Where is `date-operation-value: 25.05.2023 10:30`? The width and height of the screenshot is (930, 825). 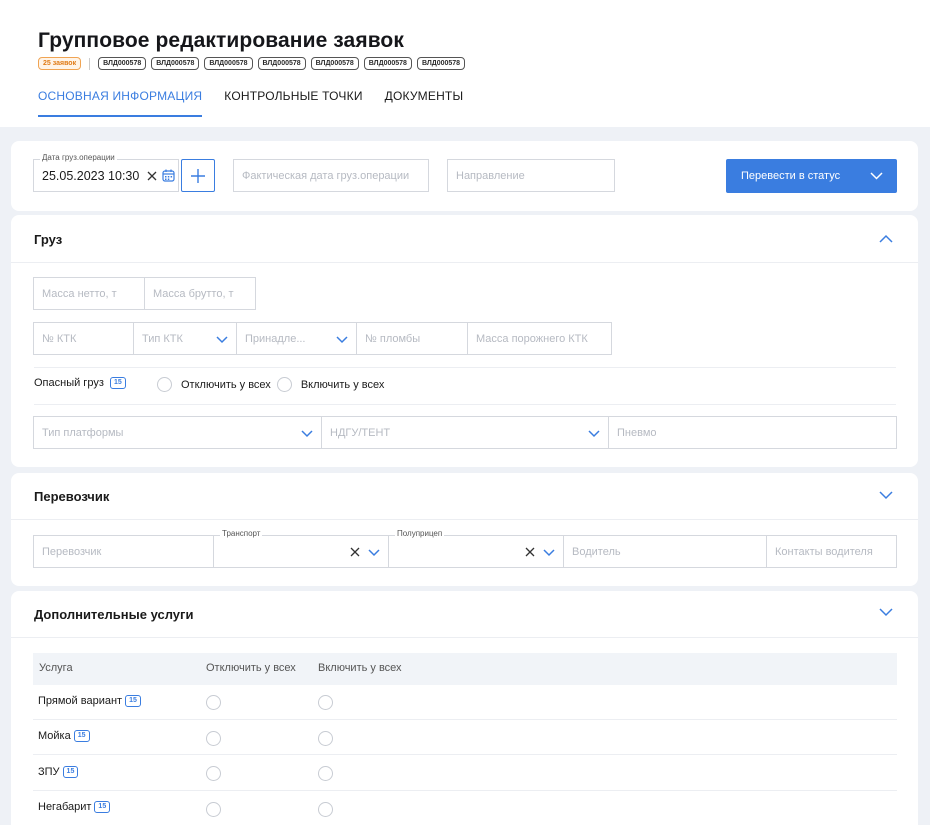
date-operation-value: 25.05.2023 10:30 is located at coordinates (91, 175).